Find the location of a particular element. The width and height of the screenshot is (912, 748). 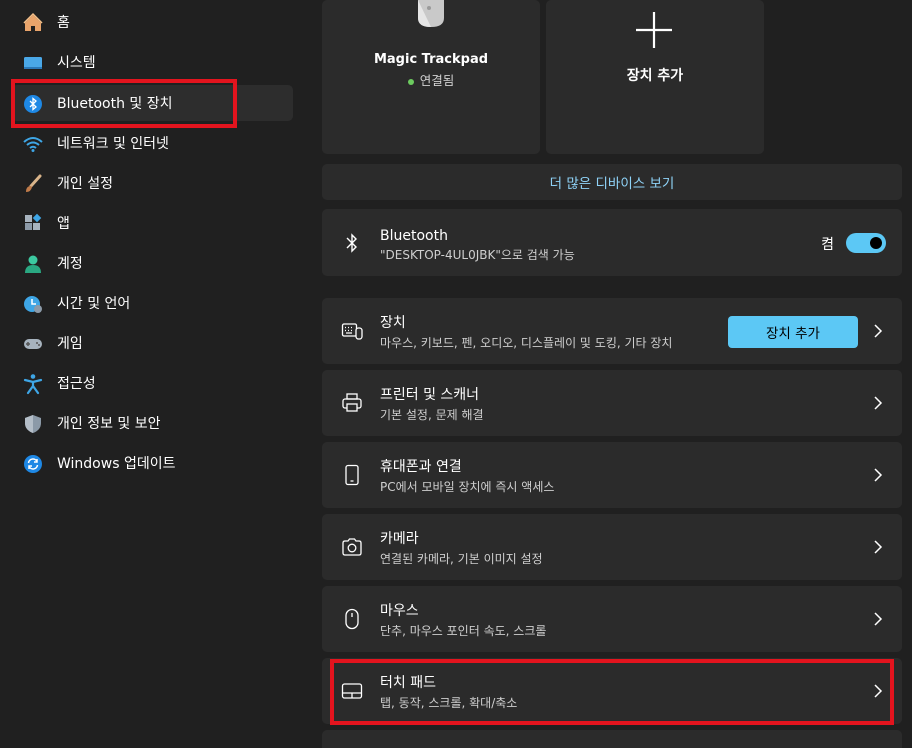

sidebar-item-network: 네트워크 및 인터넷 is located at coordinates (152, 143).